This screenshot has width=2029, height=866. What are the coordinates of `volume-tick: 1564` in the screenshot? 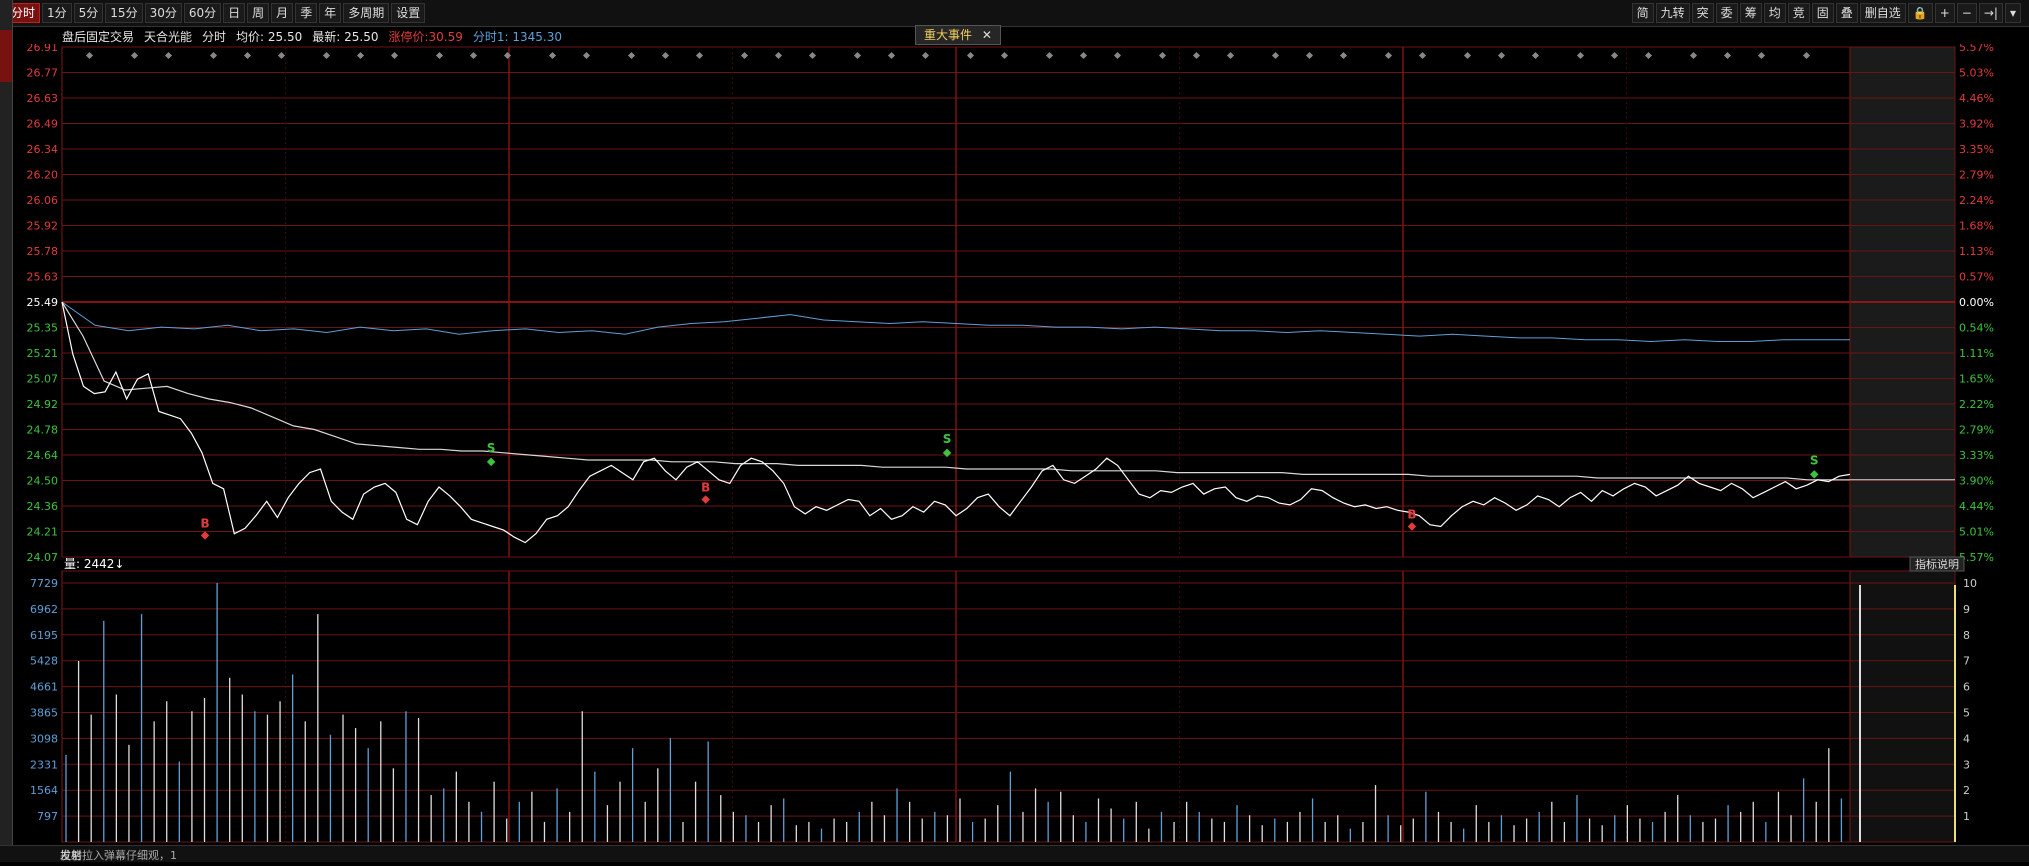 It's located at (44, 790).